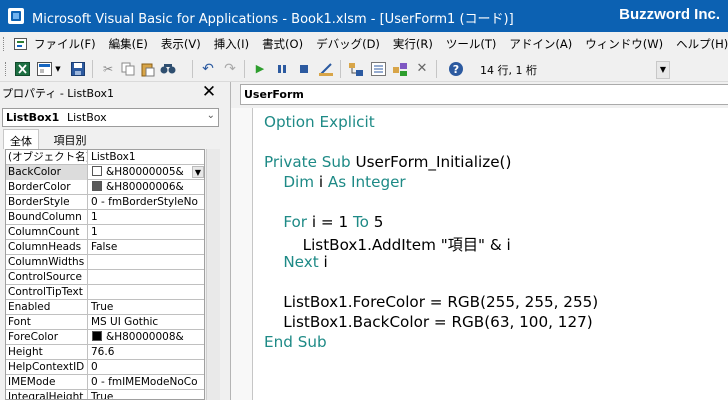 This screenshot has width=728, height=400. I want to click on code-line: Next i, so click(295, 262).